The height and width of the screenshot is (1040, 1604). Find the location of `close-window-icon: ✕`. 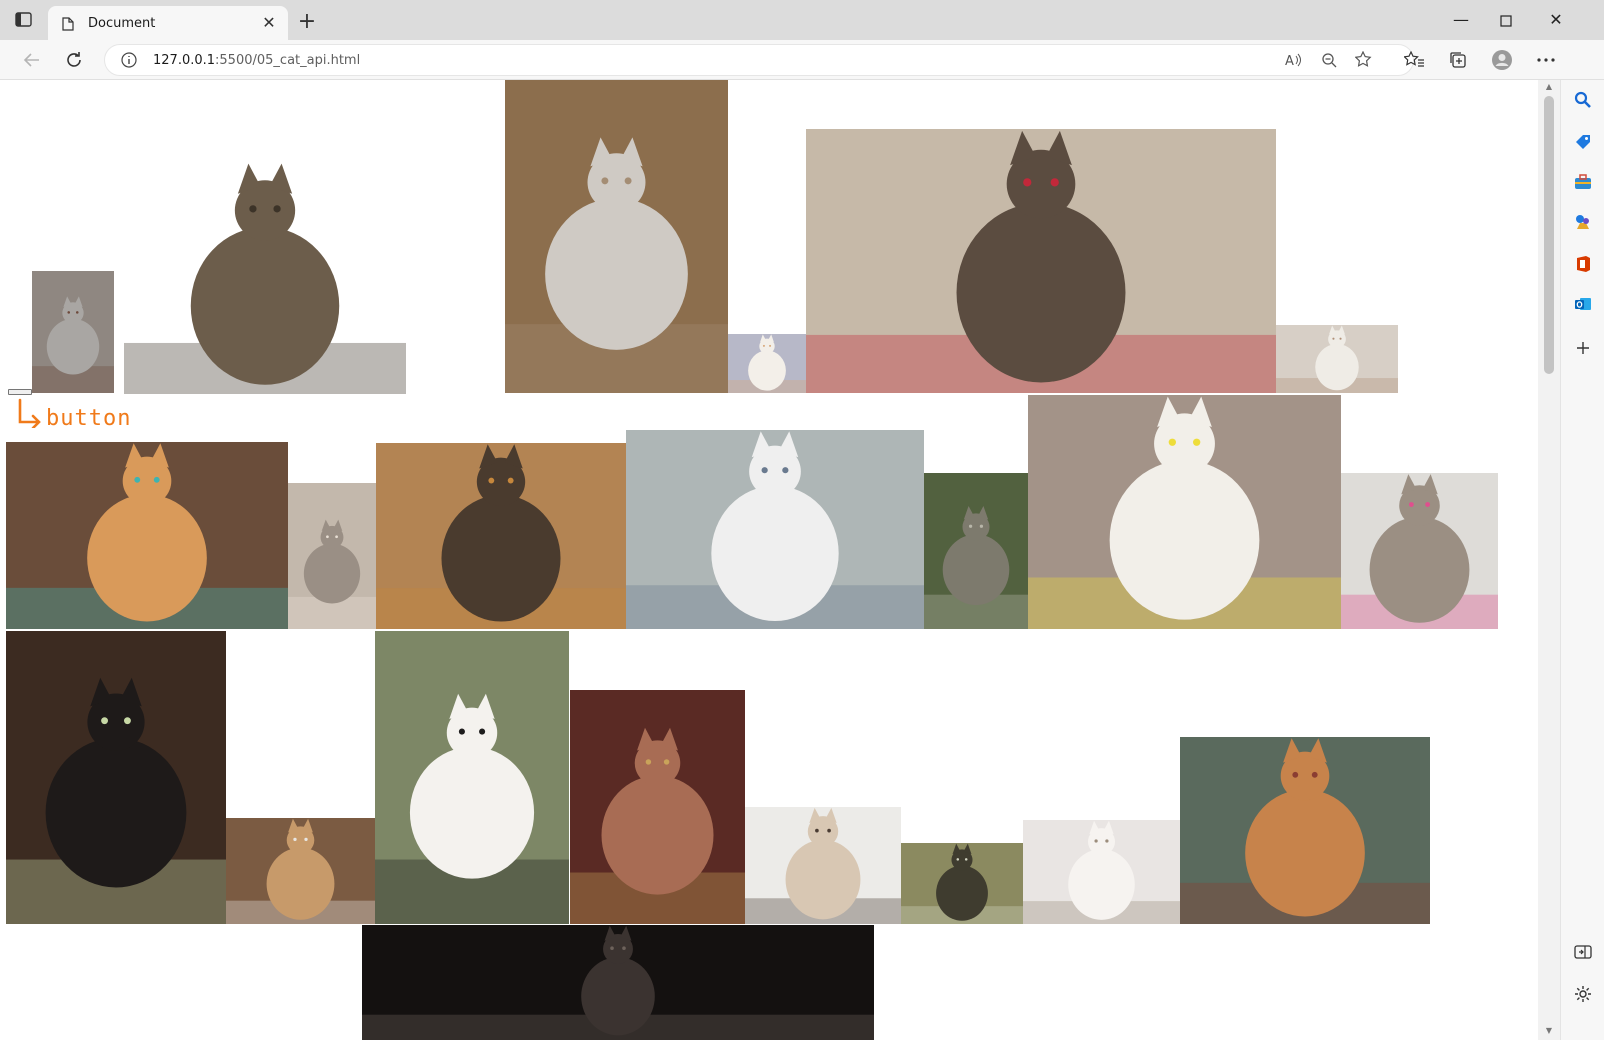

close-window-icon: ✕ is located at coordinates (1556, 21).